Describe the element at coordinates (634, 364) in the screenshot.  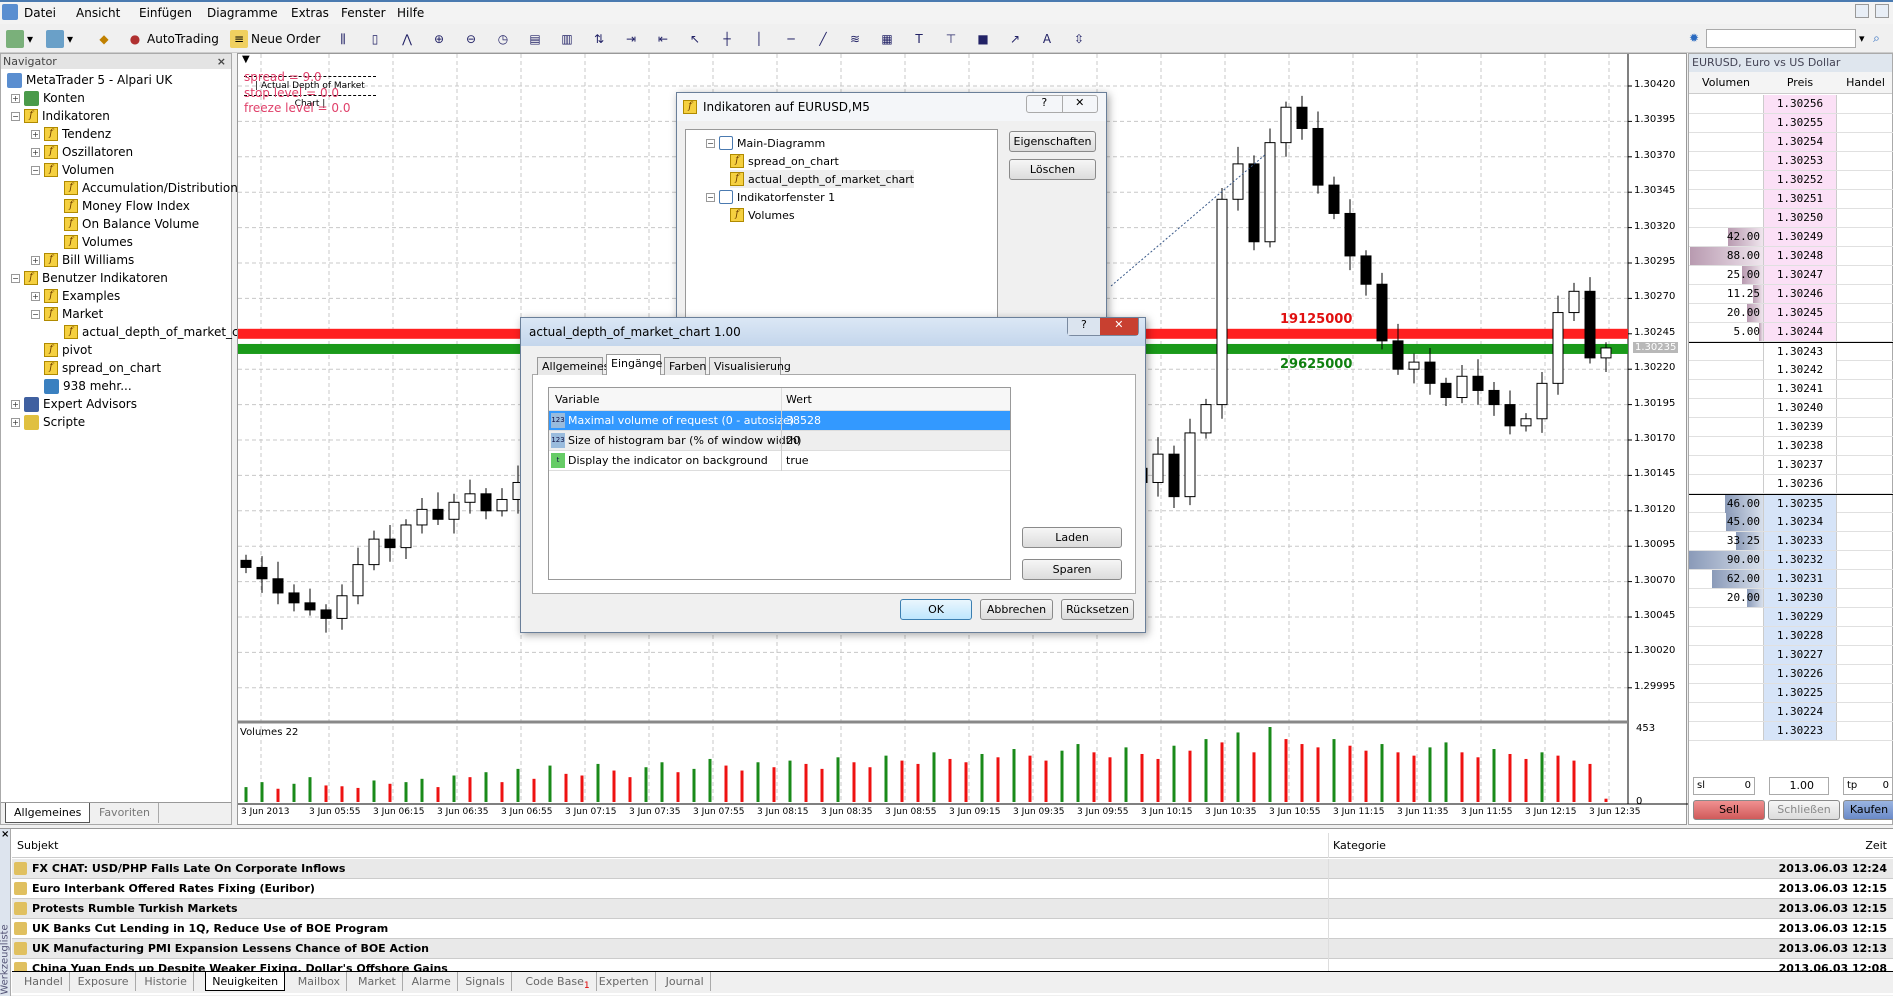
I see `tab-eingänge: Eingänge` at that location.